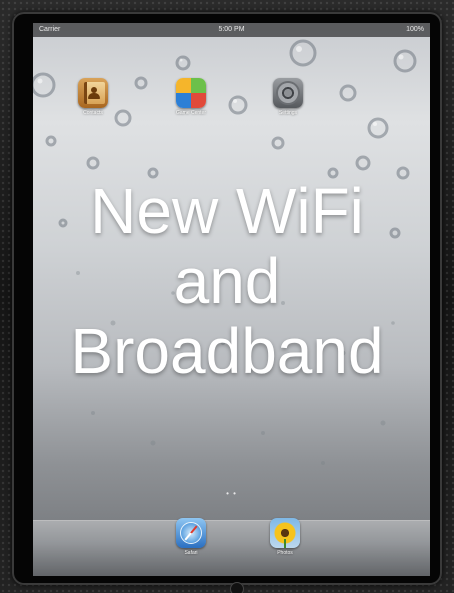 The width and height of the screenshot is (454, 593). What do you see at coordinates (93, 113) in the screenshot?
I see `app-label: Contacts` at bounding box center [93, 113].